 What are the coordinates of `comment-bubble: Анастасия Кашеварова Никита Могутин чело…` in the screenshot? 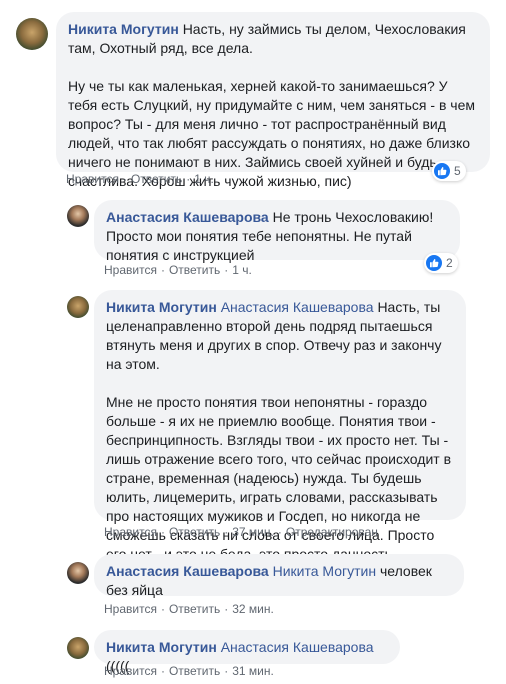 It's located at (279, 576).